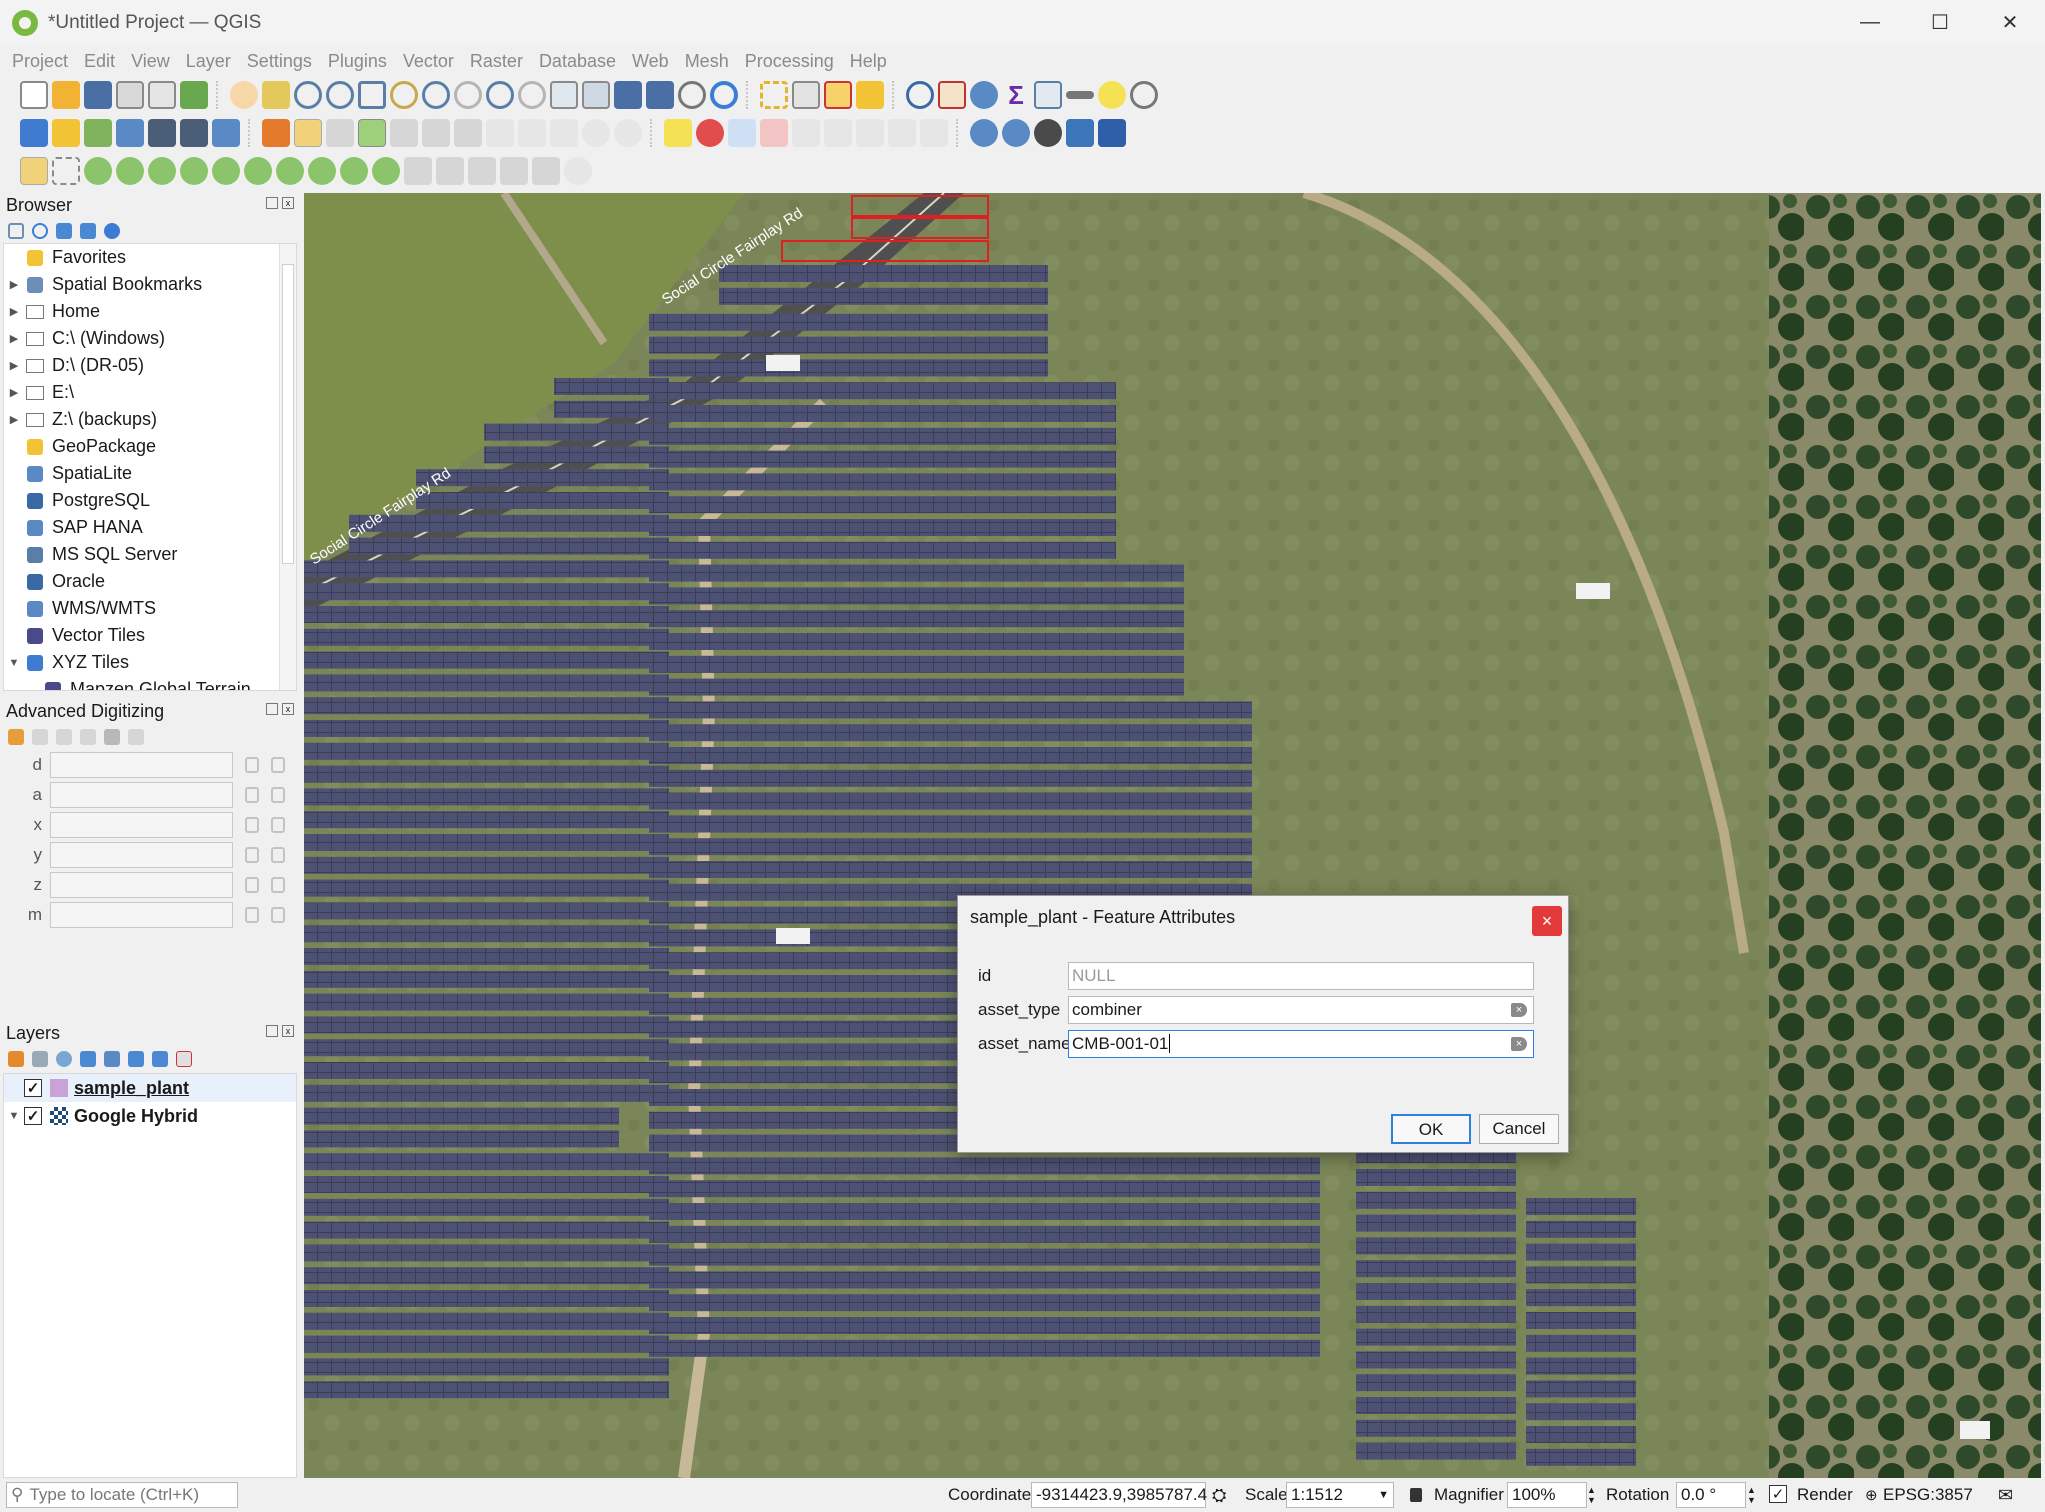 Image resolution: width=2045 pixels, height=1512 pixels. I want to click on magnifier-spinner-icon: ▲ ▼, so click(1591, 1495).